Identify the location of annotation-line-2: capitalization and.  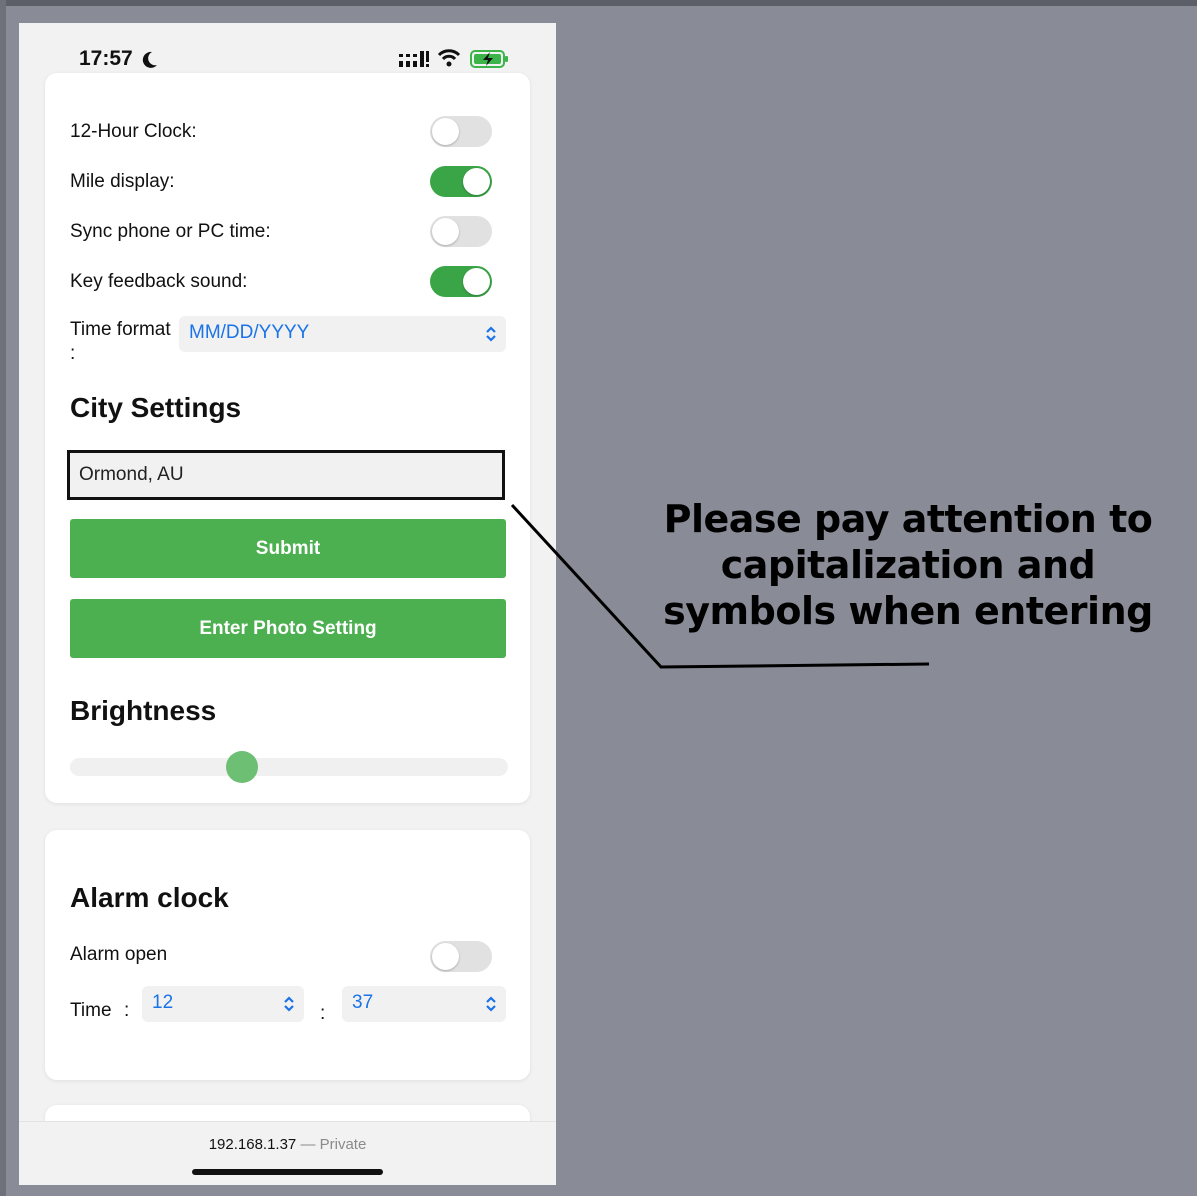
(908, 565).